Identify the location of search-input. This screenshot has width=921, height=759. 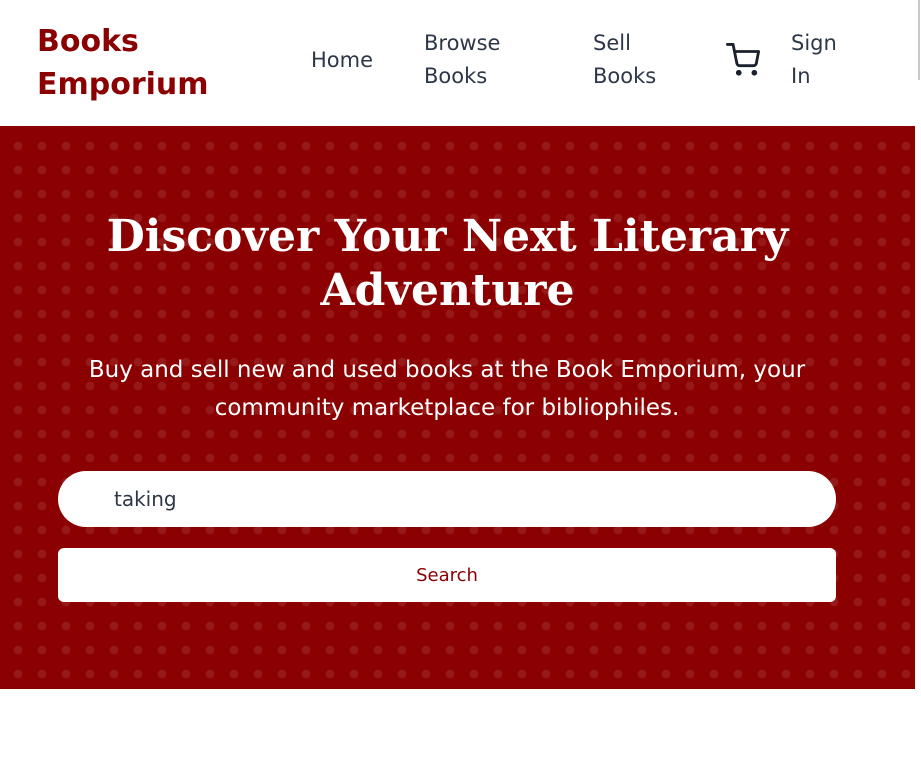
(447, 499).